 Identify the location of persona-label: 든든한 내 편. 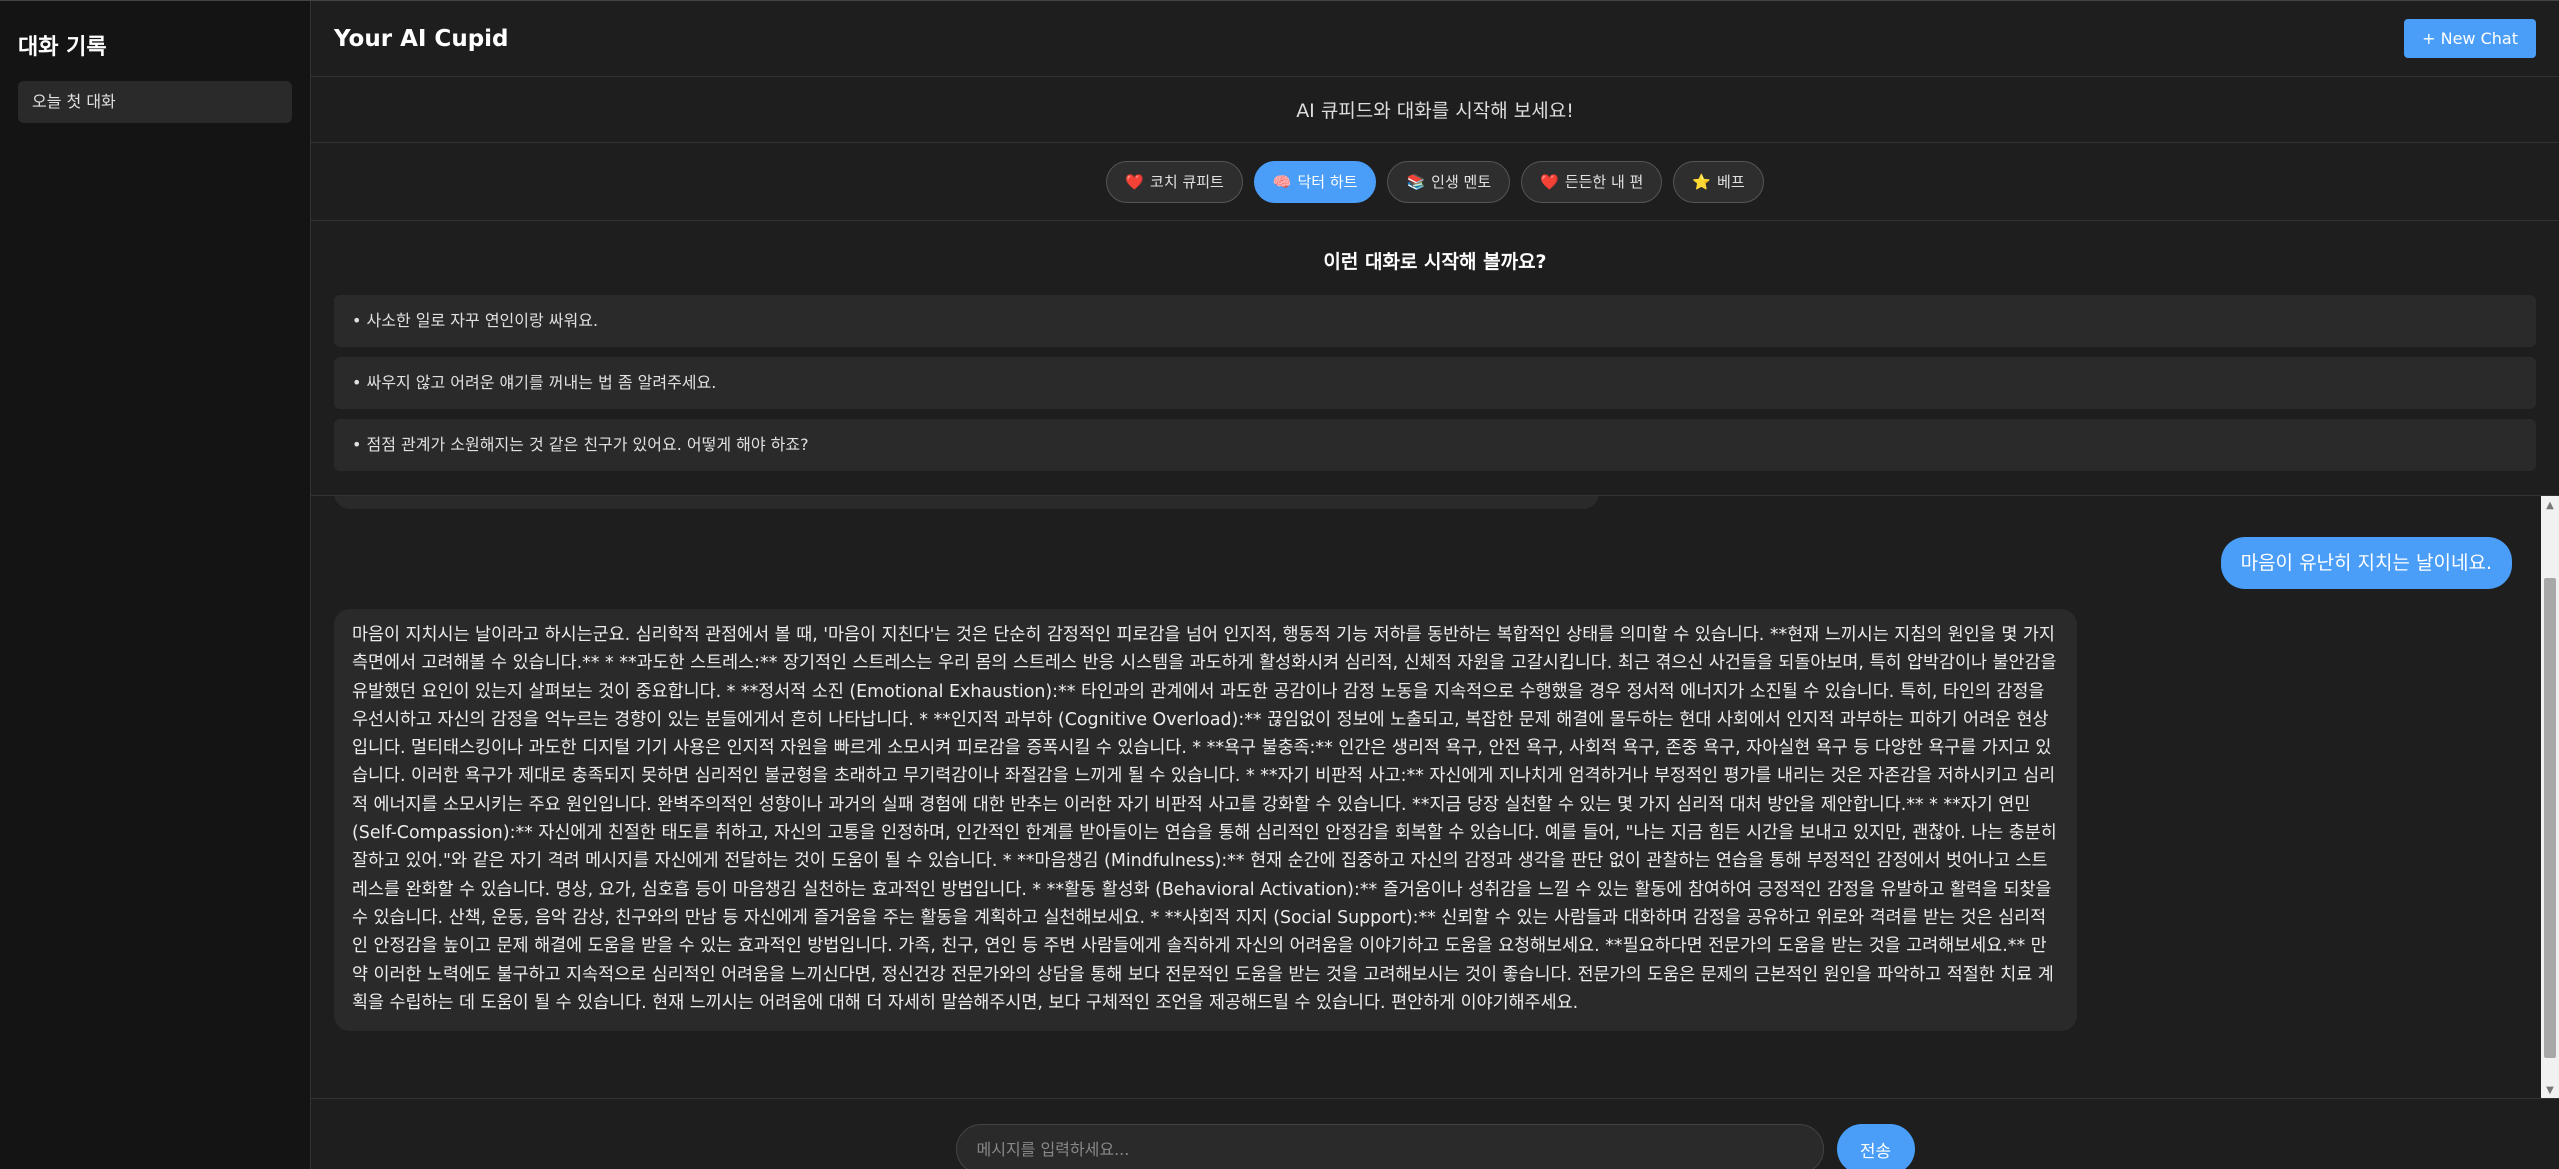
(1604, 182).